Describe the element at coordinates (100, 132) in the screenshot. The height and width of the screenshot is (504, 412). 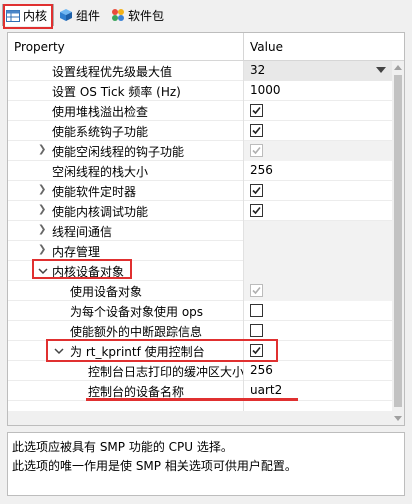
I see `row-label: 使能系统钩子功能` at that location.